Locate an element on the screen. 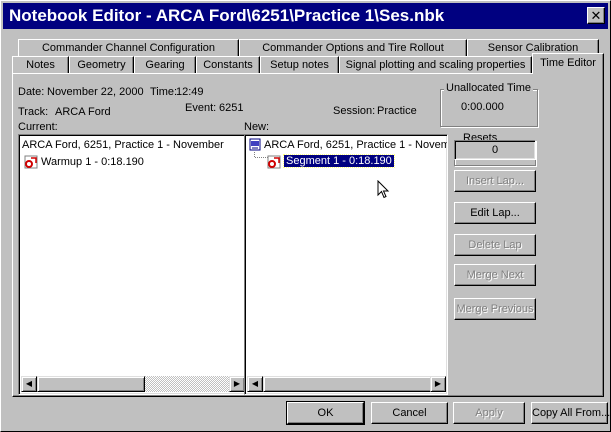 Image resolution: width=611 pixels, height=432 pixels. notebook-icon is located at coordinates (255, 144).